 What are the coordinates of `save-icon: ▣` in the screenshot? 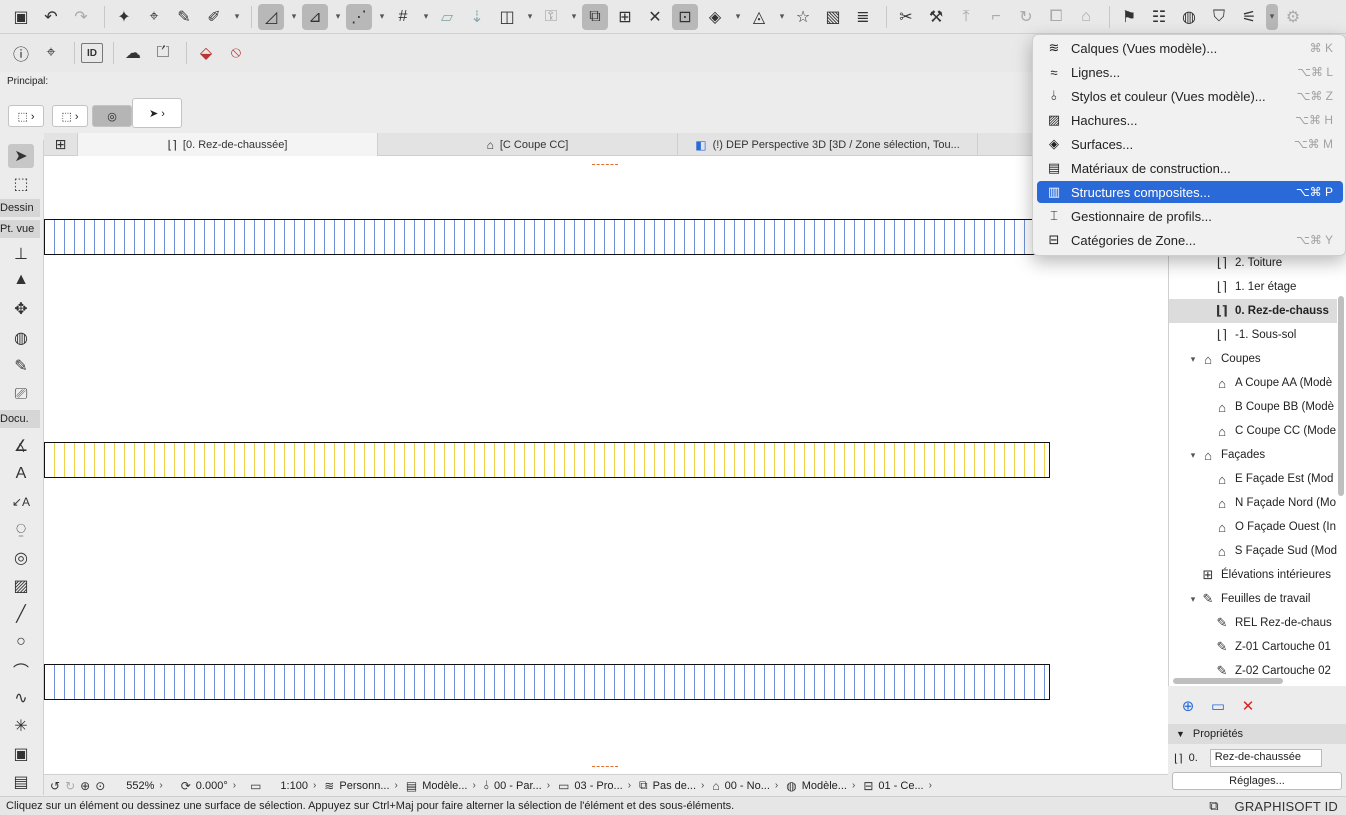 It's located at (21, 17).